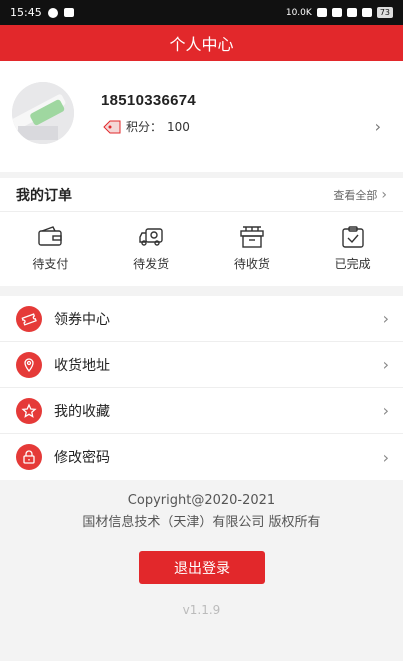 The width and height of the screenshot is (403, 661). What do you see at coordinates (201, 457) in the screenshot?
I see `menu-item-change-password: 修改密码 ›` at bounding box center [201, 457].